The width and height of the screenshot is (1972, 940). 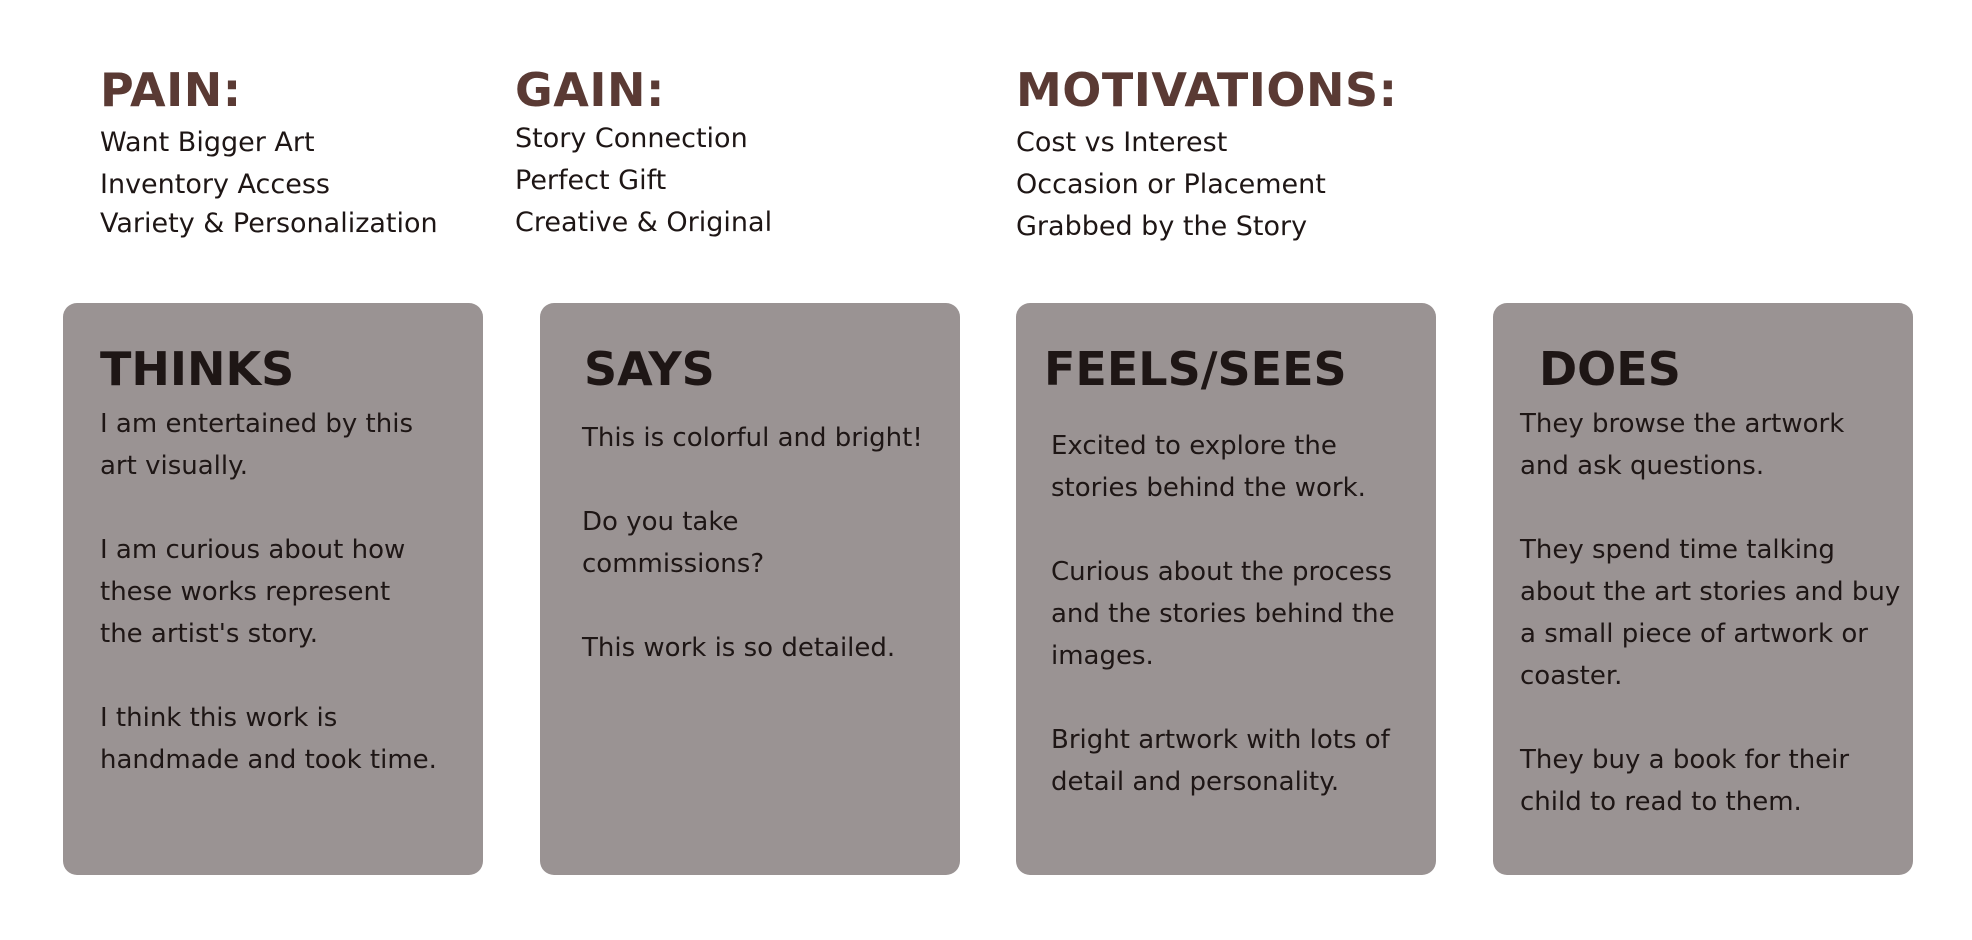 I want to click on thinks-line: the artist's story., so click(x=209, y=634).